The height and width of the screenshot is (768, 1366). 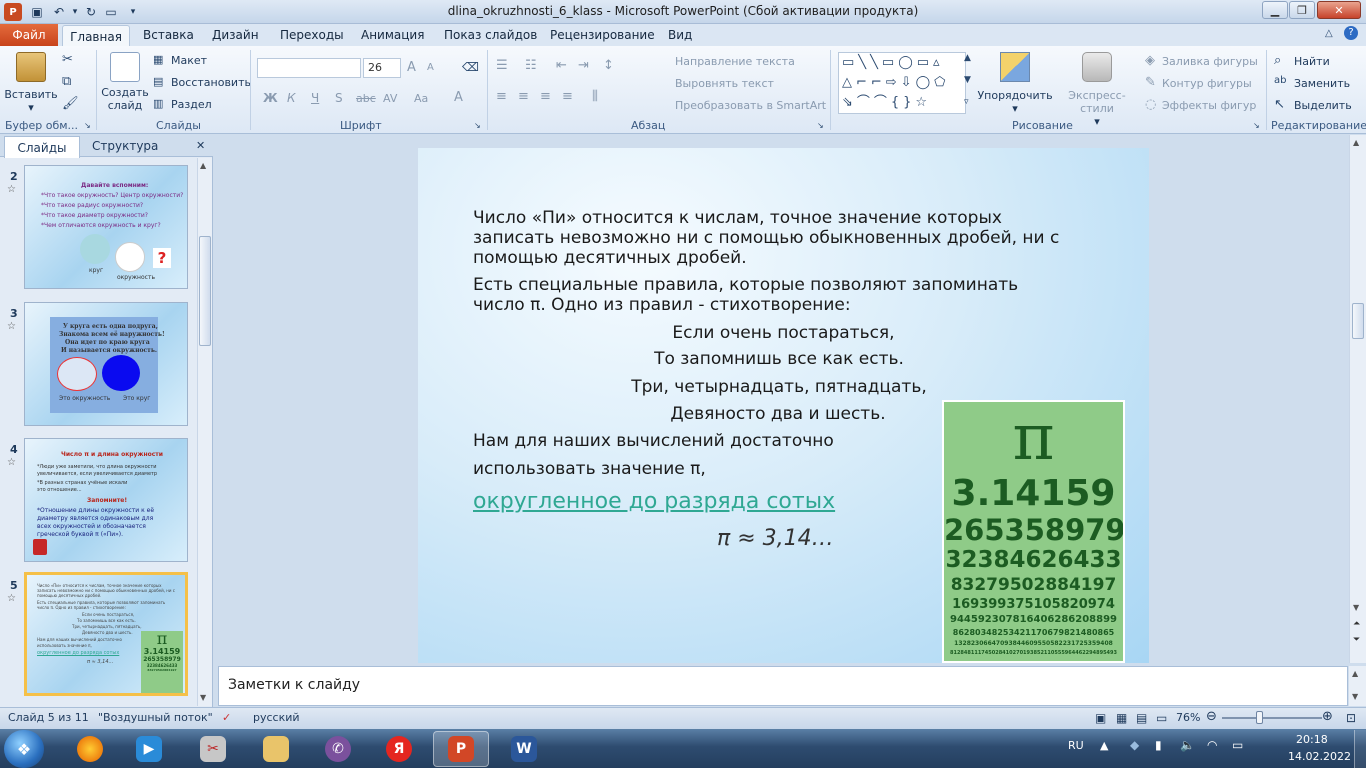 I want to click on tools-taskbar-button: ✂, so click(x=213, y=749).